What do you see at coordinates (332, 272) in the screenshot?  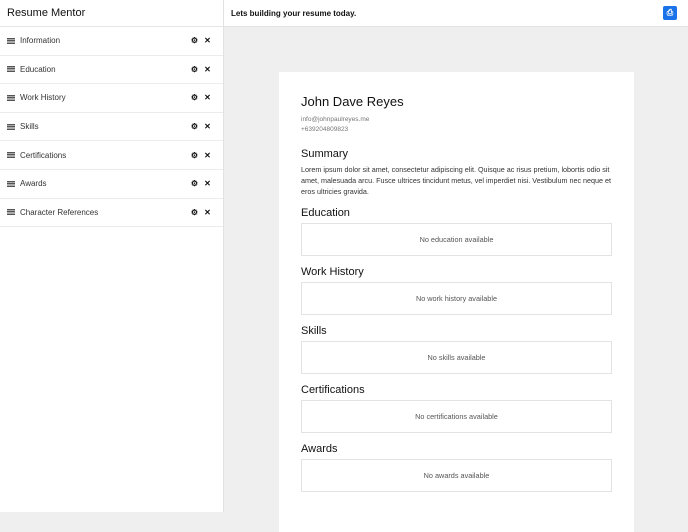 I see `work-history-heading: Work History` at bounding box center [332, 272].